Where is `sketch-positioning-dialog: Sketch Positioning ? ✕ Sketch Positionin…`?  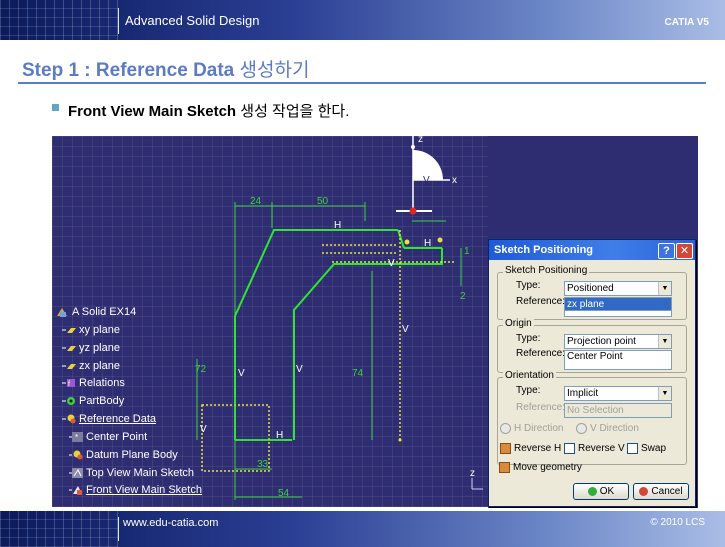
sketch-positioning-dialog: Sketch Positioning ? ✕ Sketch Positionin… is located at coordinates (592, 373).